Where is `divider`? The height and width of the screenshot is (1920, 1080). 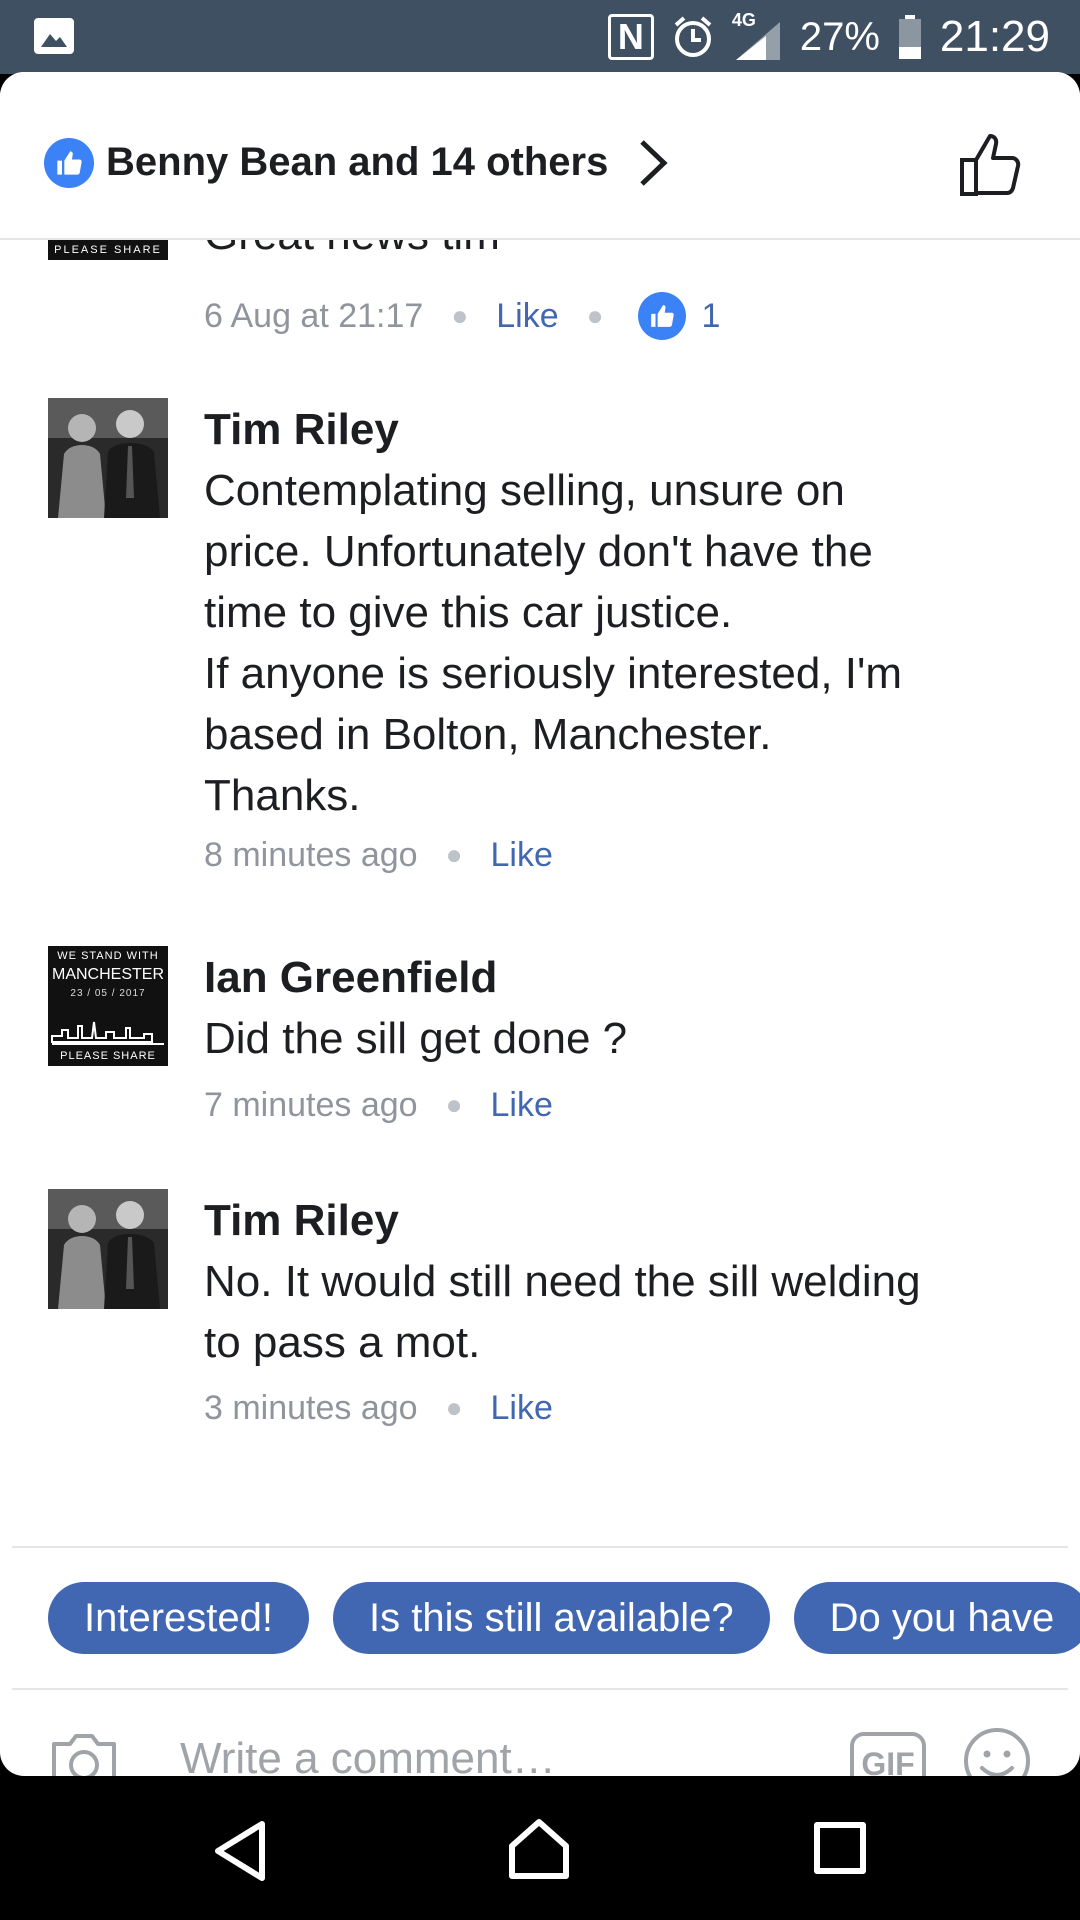 divider is located at coordinates (540, 1547).